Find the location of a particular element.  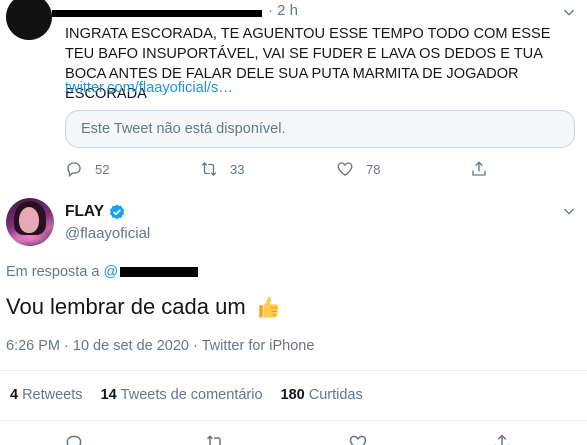

display-name: FLAY is located at coordinates (84, 212).